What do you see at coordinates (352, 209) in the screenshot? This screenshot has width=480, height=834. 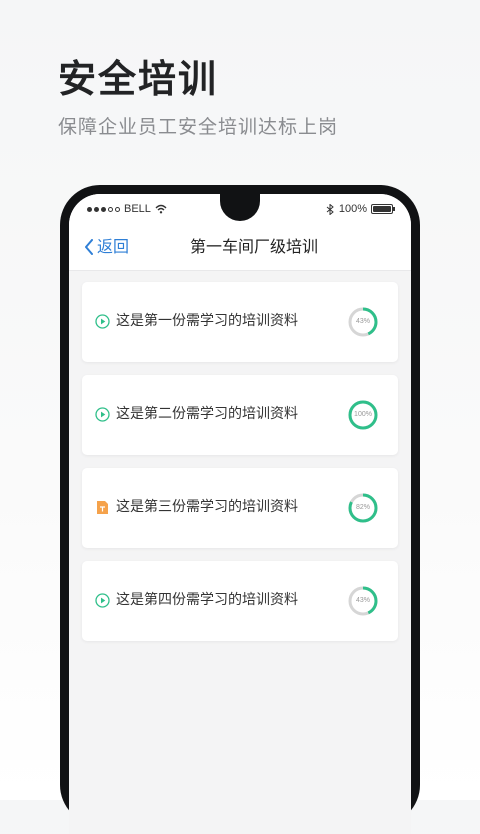 I see `battery-percent: 100%` at bounding box center [352, 209].